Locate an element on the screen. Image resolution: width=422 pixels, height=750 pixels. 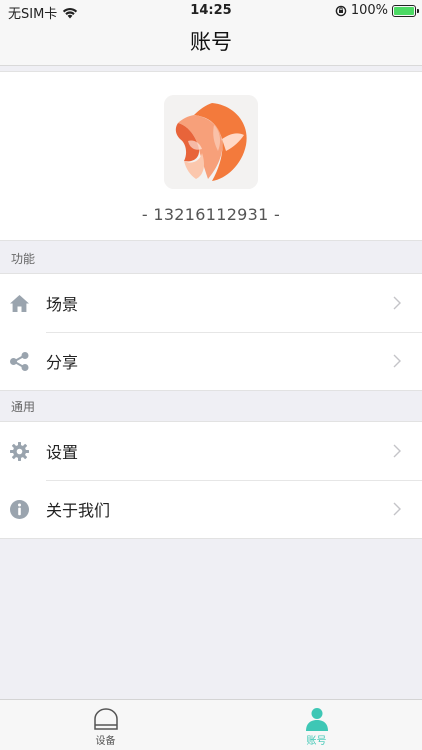
status-bar: 无SIM卡 14:25 100% is located at coordinates (211, 11).